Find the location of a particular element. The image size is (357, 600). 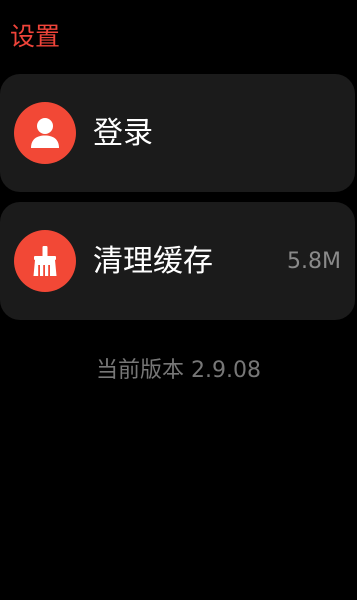

login-label: 登录 is located at coordinates (123, 133).